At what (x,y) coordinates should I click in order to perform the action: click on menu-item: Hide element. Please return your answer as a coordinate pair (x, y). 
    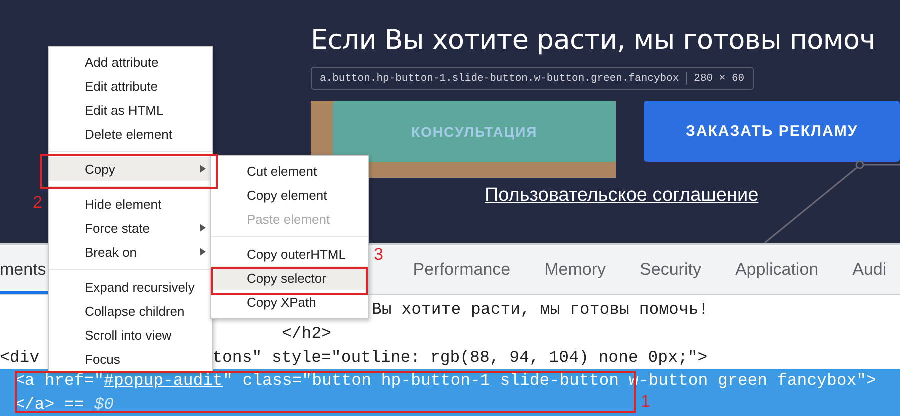
    Looking at the image, I should click on (130, 204).